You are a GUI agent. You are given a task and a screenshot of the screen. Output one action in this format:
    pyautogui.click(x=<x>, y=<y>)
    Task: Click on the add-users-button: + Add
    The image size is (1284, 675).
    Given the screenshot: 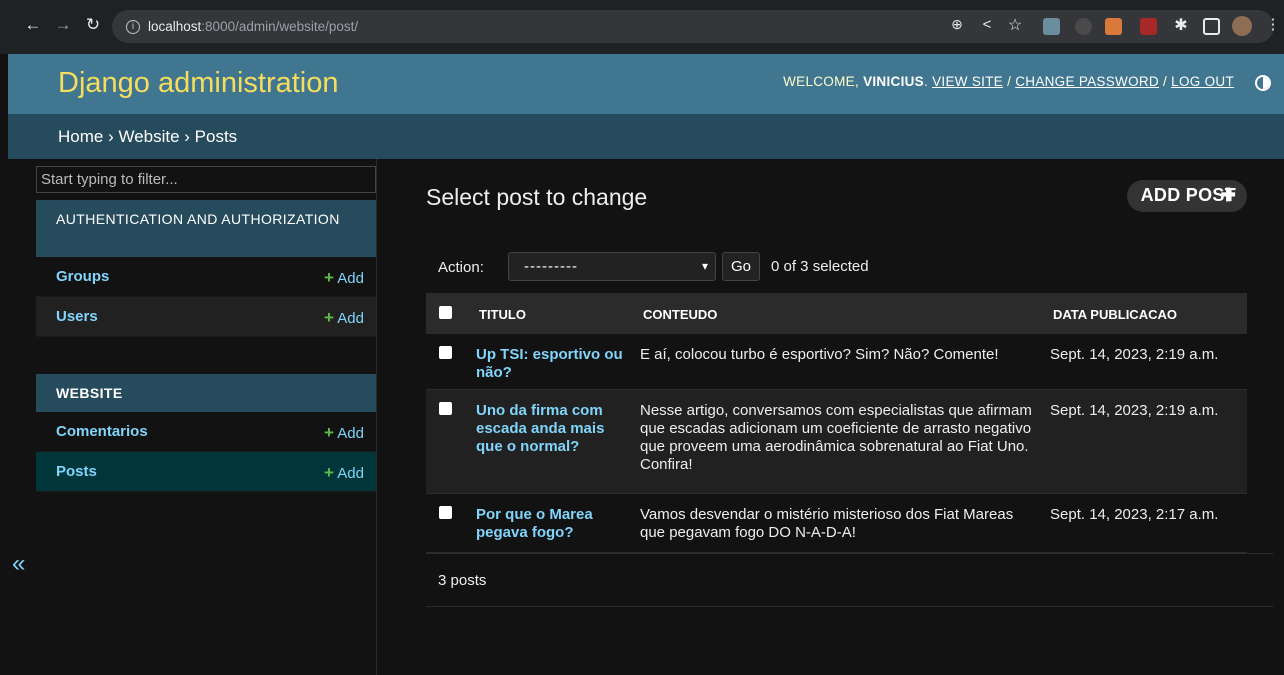 What is the action you would take?
    pyautogui.click(x=344, y=318)
    